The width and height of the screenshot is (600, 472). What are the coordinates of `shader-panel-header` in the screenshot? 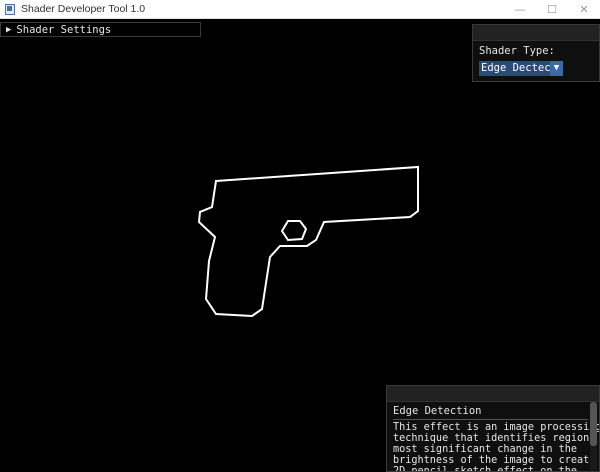 It's located at (536, 33).